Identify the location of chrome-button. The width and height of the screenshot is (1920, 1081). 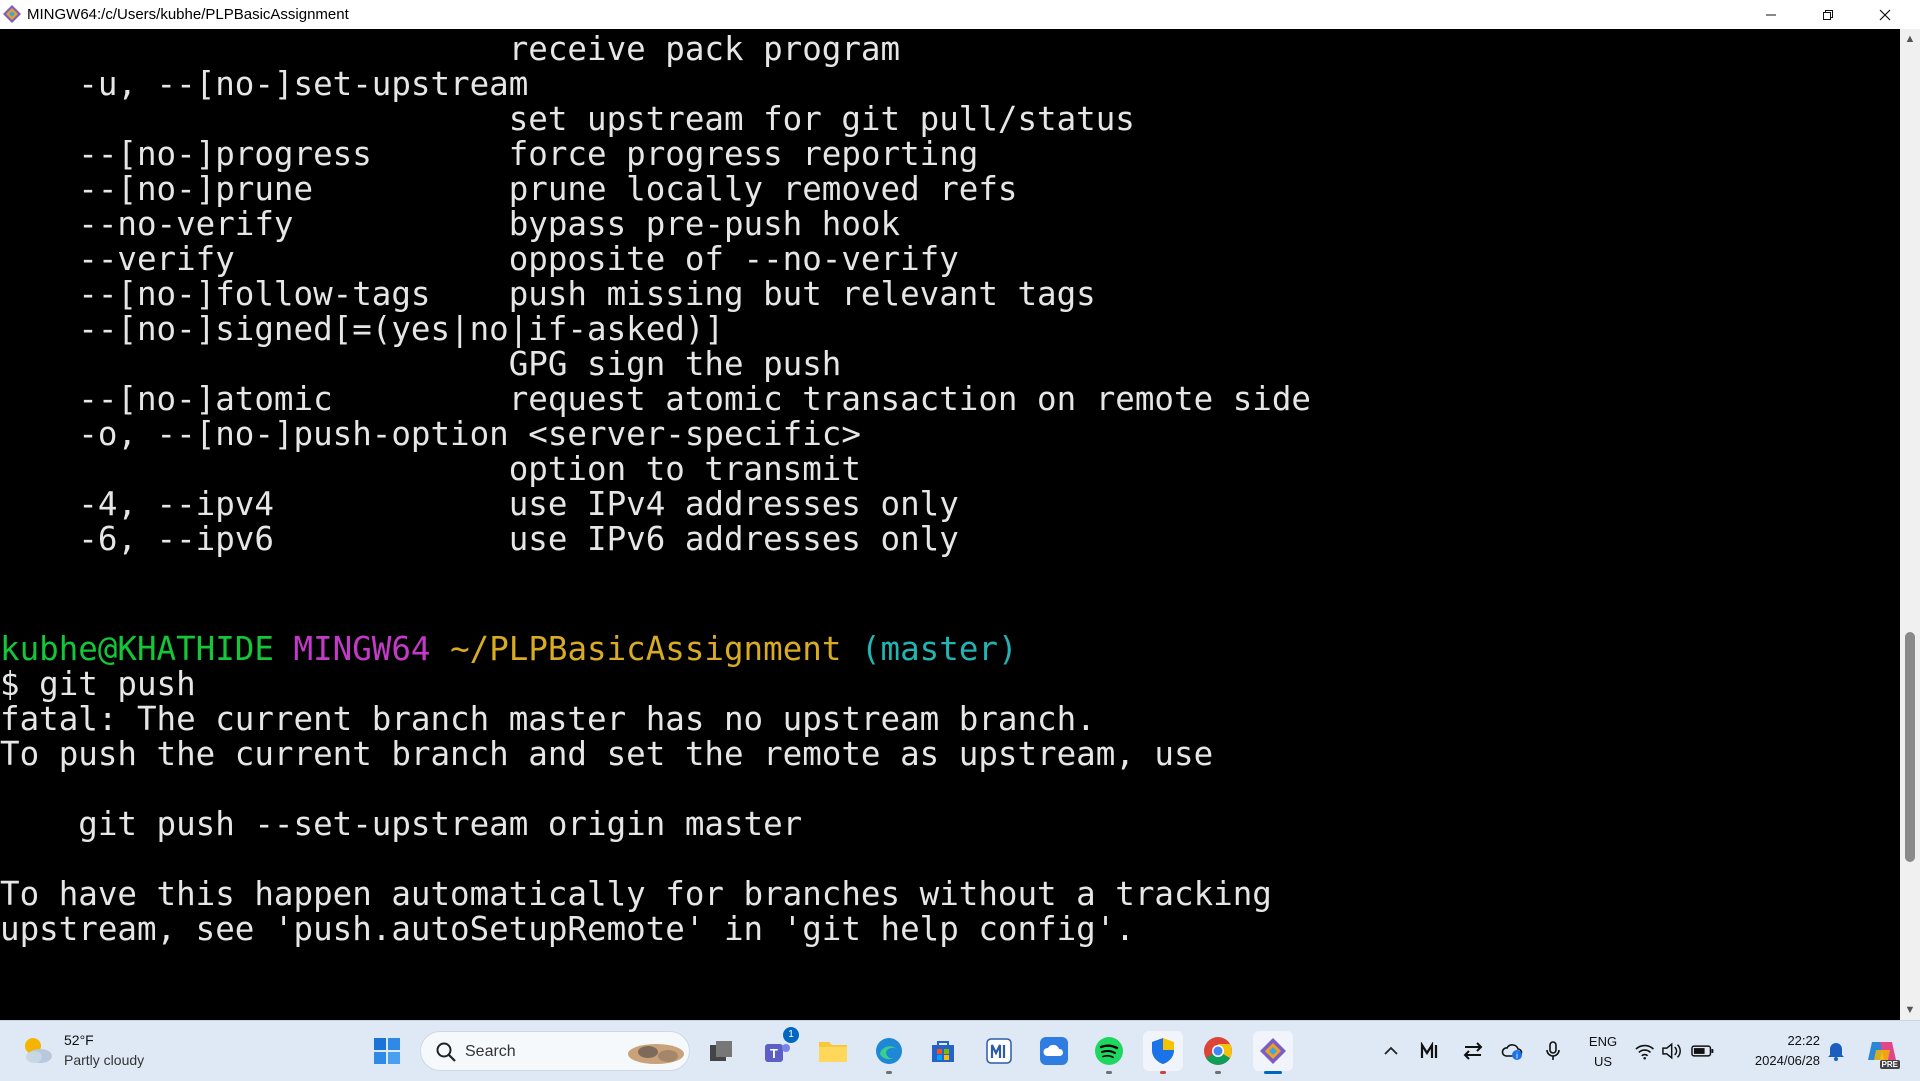
(1218, 1052).